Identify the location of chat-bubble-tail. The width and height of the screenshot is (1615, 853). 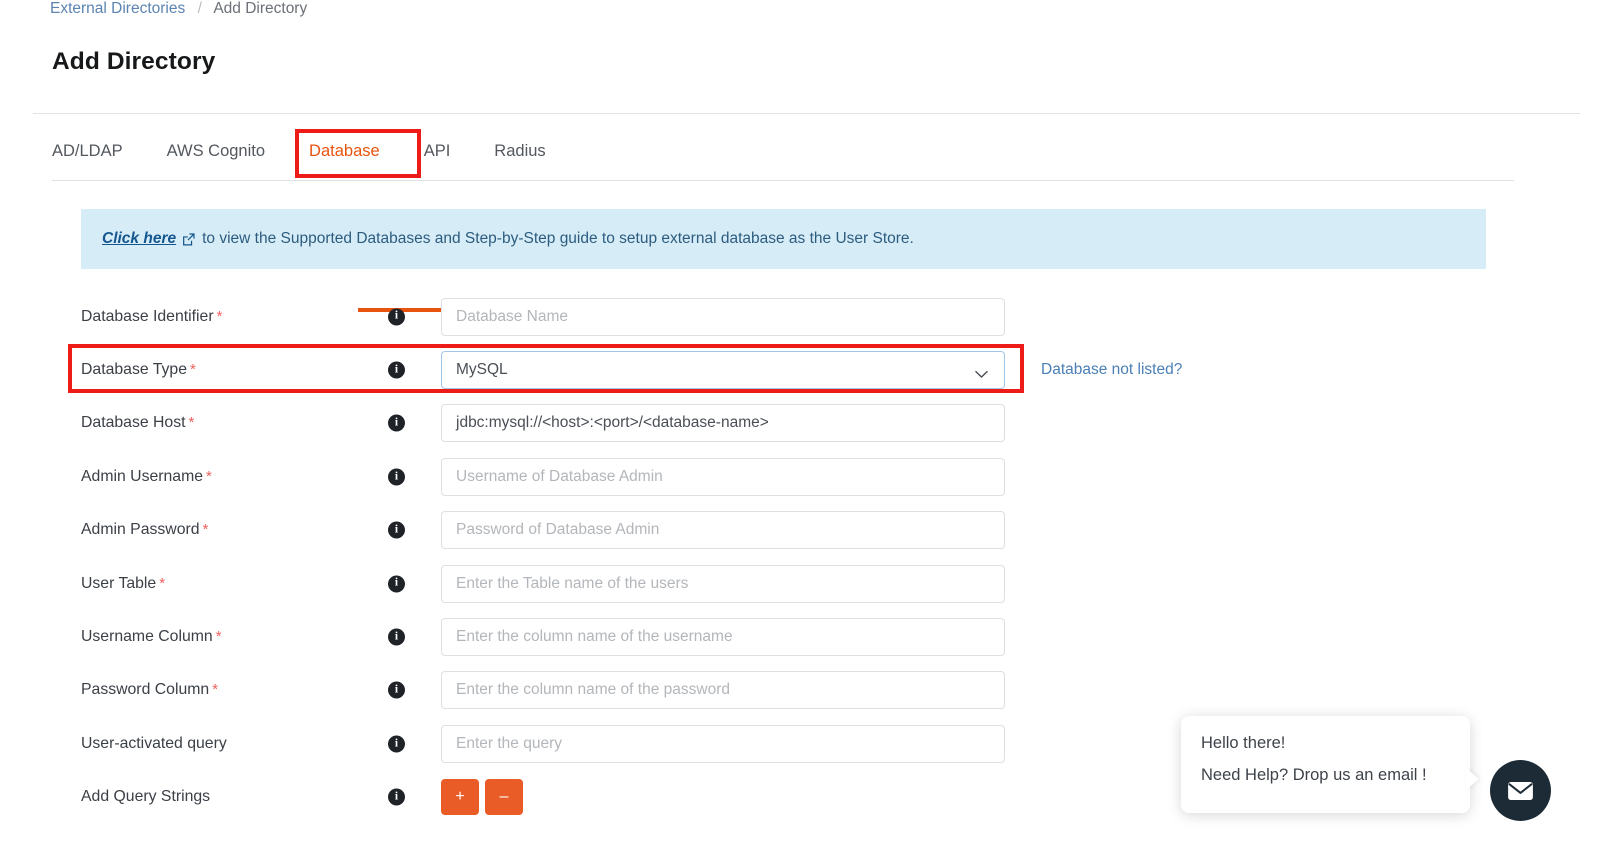
(1472, 779).